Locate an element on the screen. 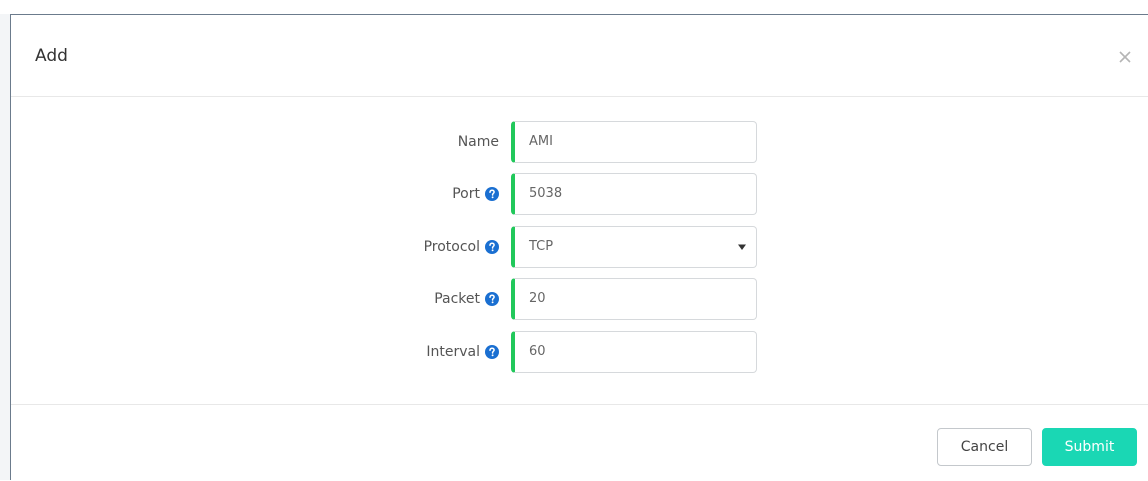  packet-label: Packet is located at coordinates (466, 299).